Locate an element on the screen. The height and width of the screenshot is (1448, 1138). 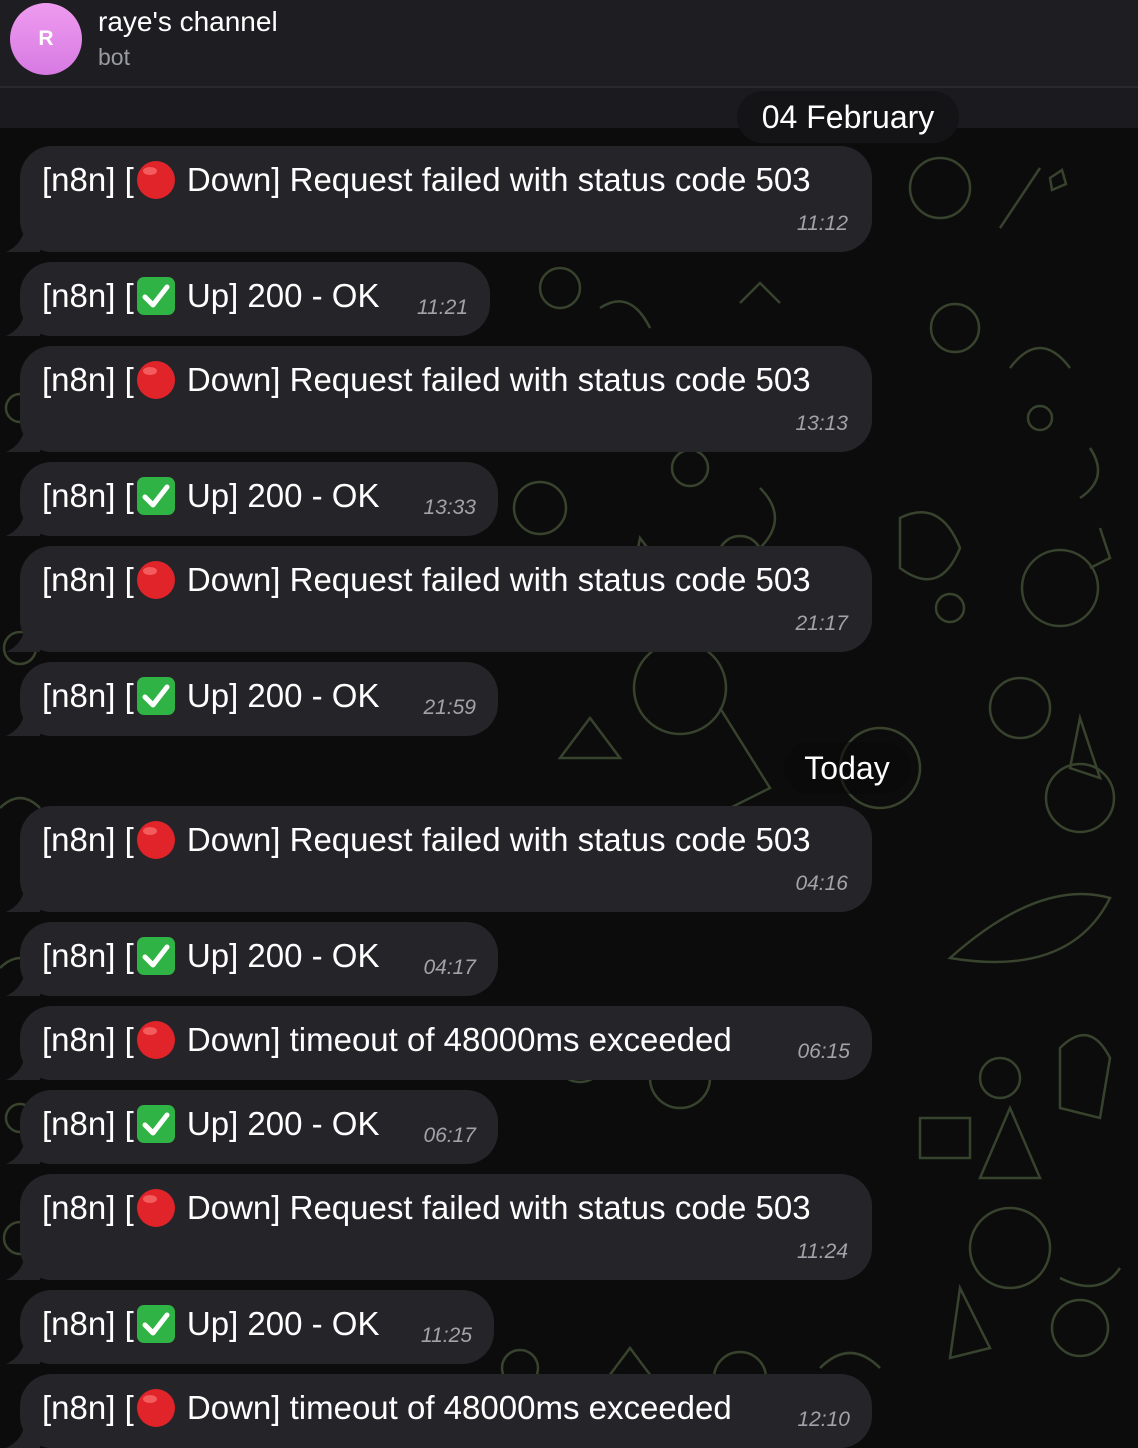
date-separator: 04 February is located at coordinates (848, 117).